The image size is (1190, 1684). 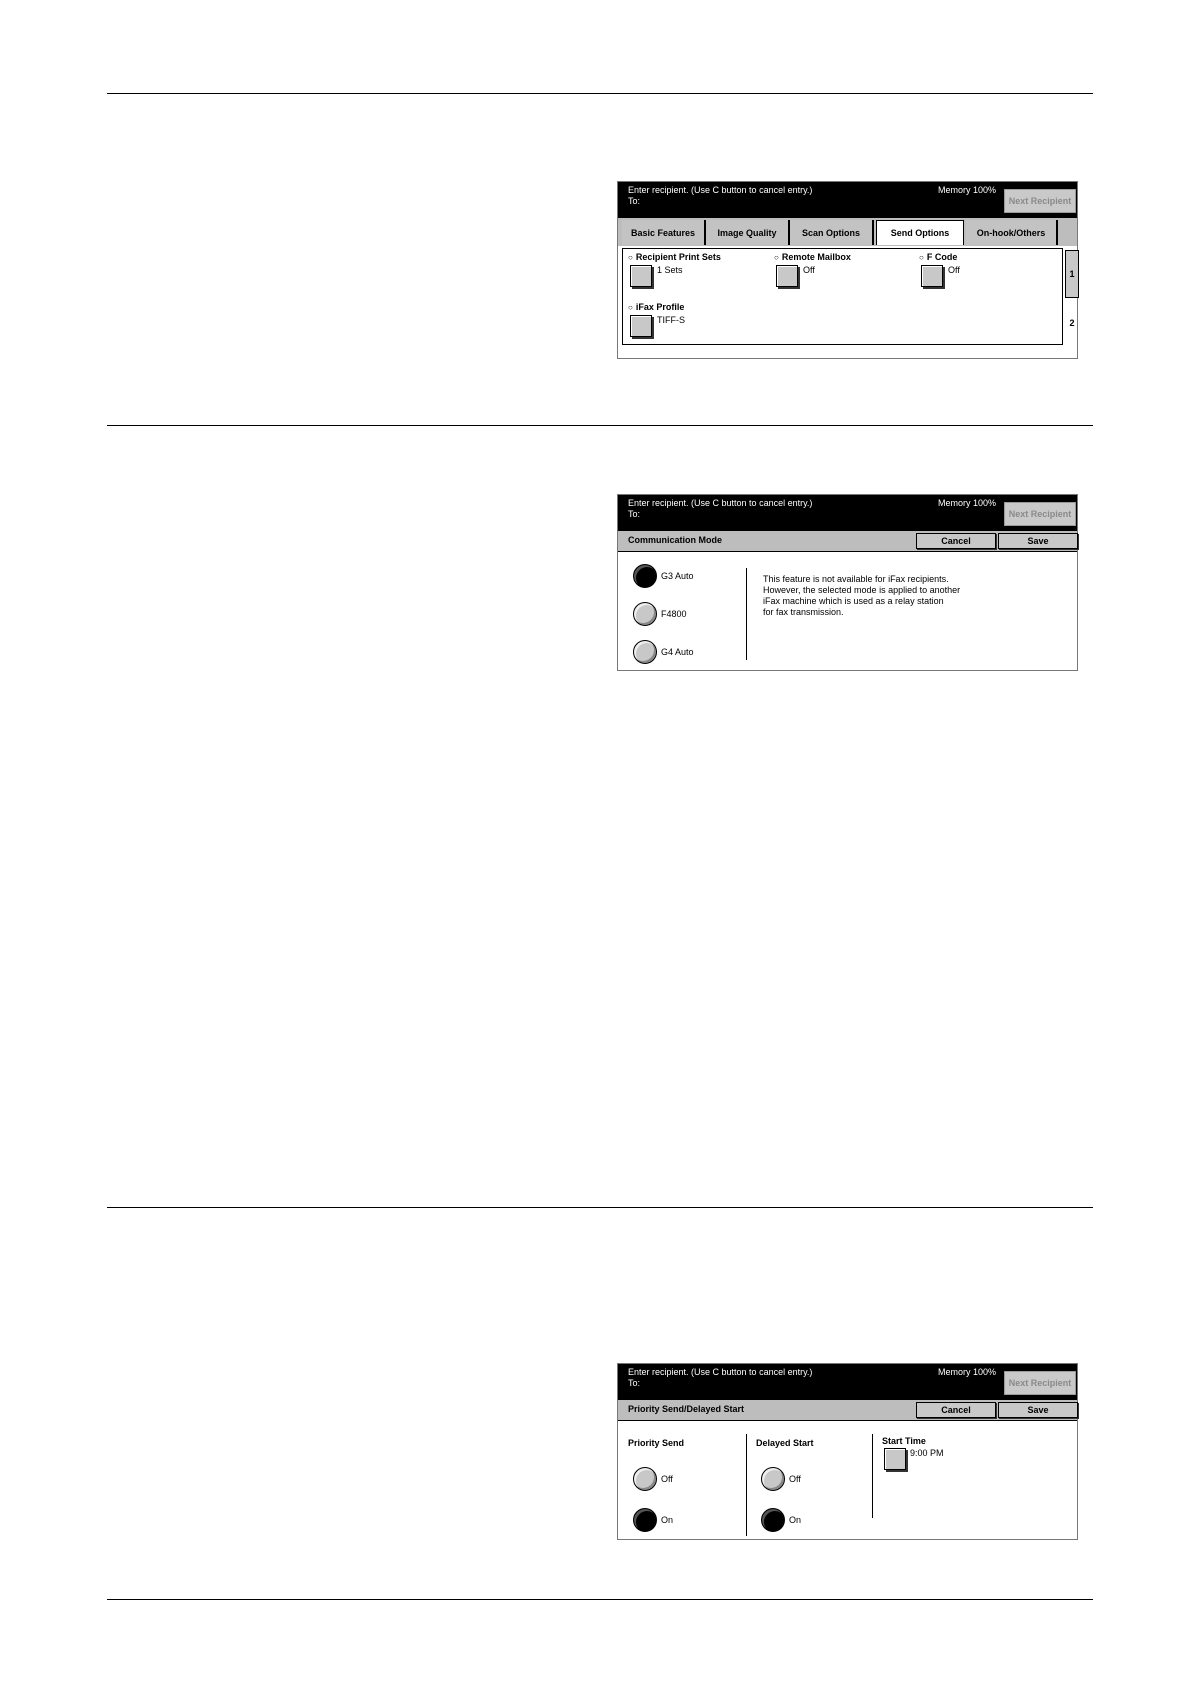 I want to click on recipient-print-sets-label: Recipient Print Sets, so click(x=674, y=257).